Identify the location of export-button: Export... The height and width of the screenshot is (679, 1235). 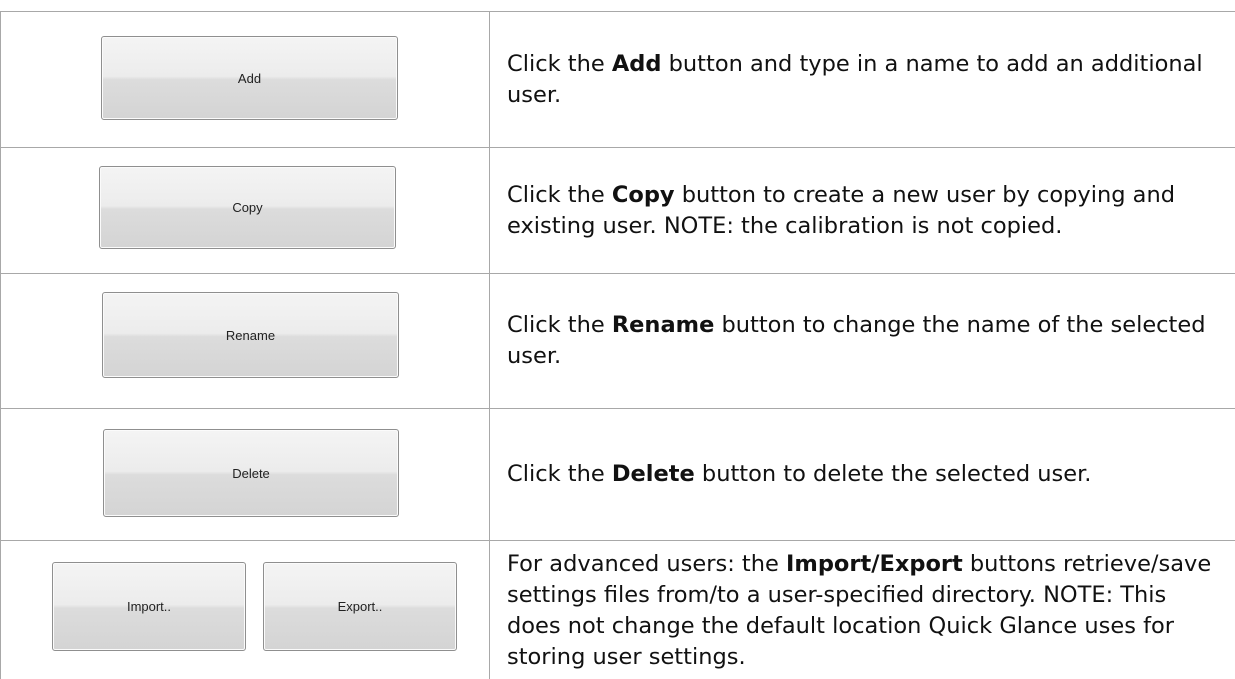
(360, 606).